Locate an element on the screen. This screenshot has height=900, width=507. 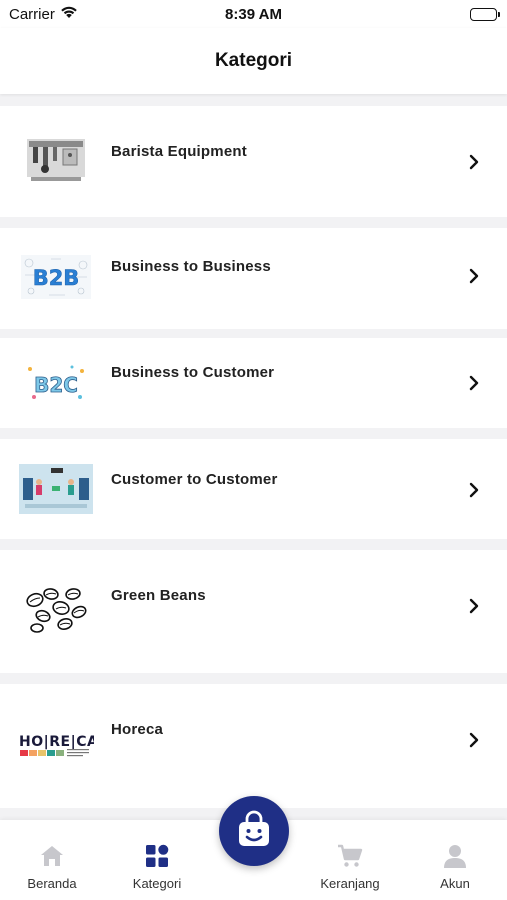
status-bar: Carrier 8:39 AM is located at coordinates (253, 14).